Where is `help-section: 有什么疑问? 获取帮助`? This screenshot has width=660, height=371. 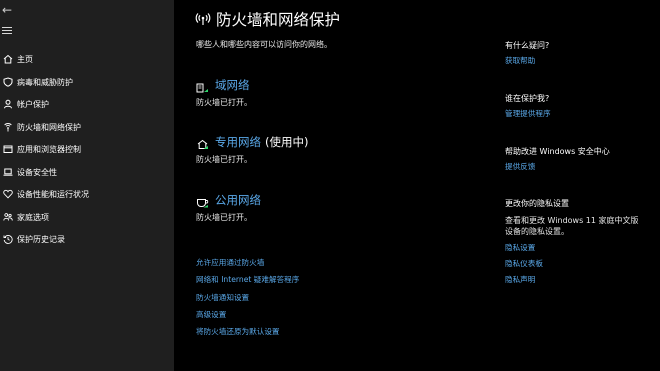
help-section: 有什么疑问? 获取帮助 is located at coordinates (527, 53).